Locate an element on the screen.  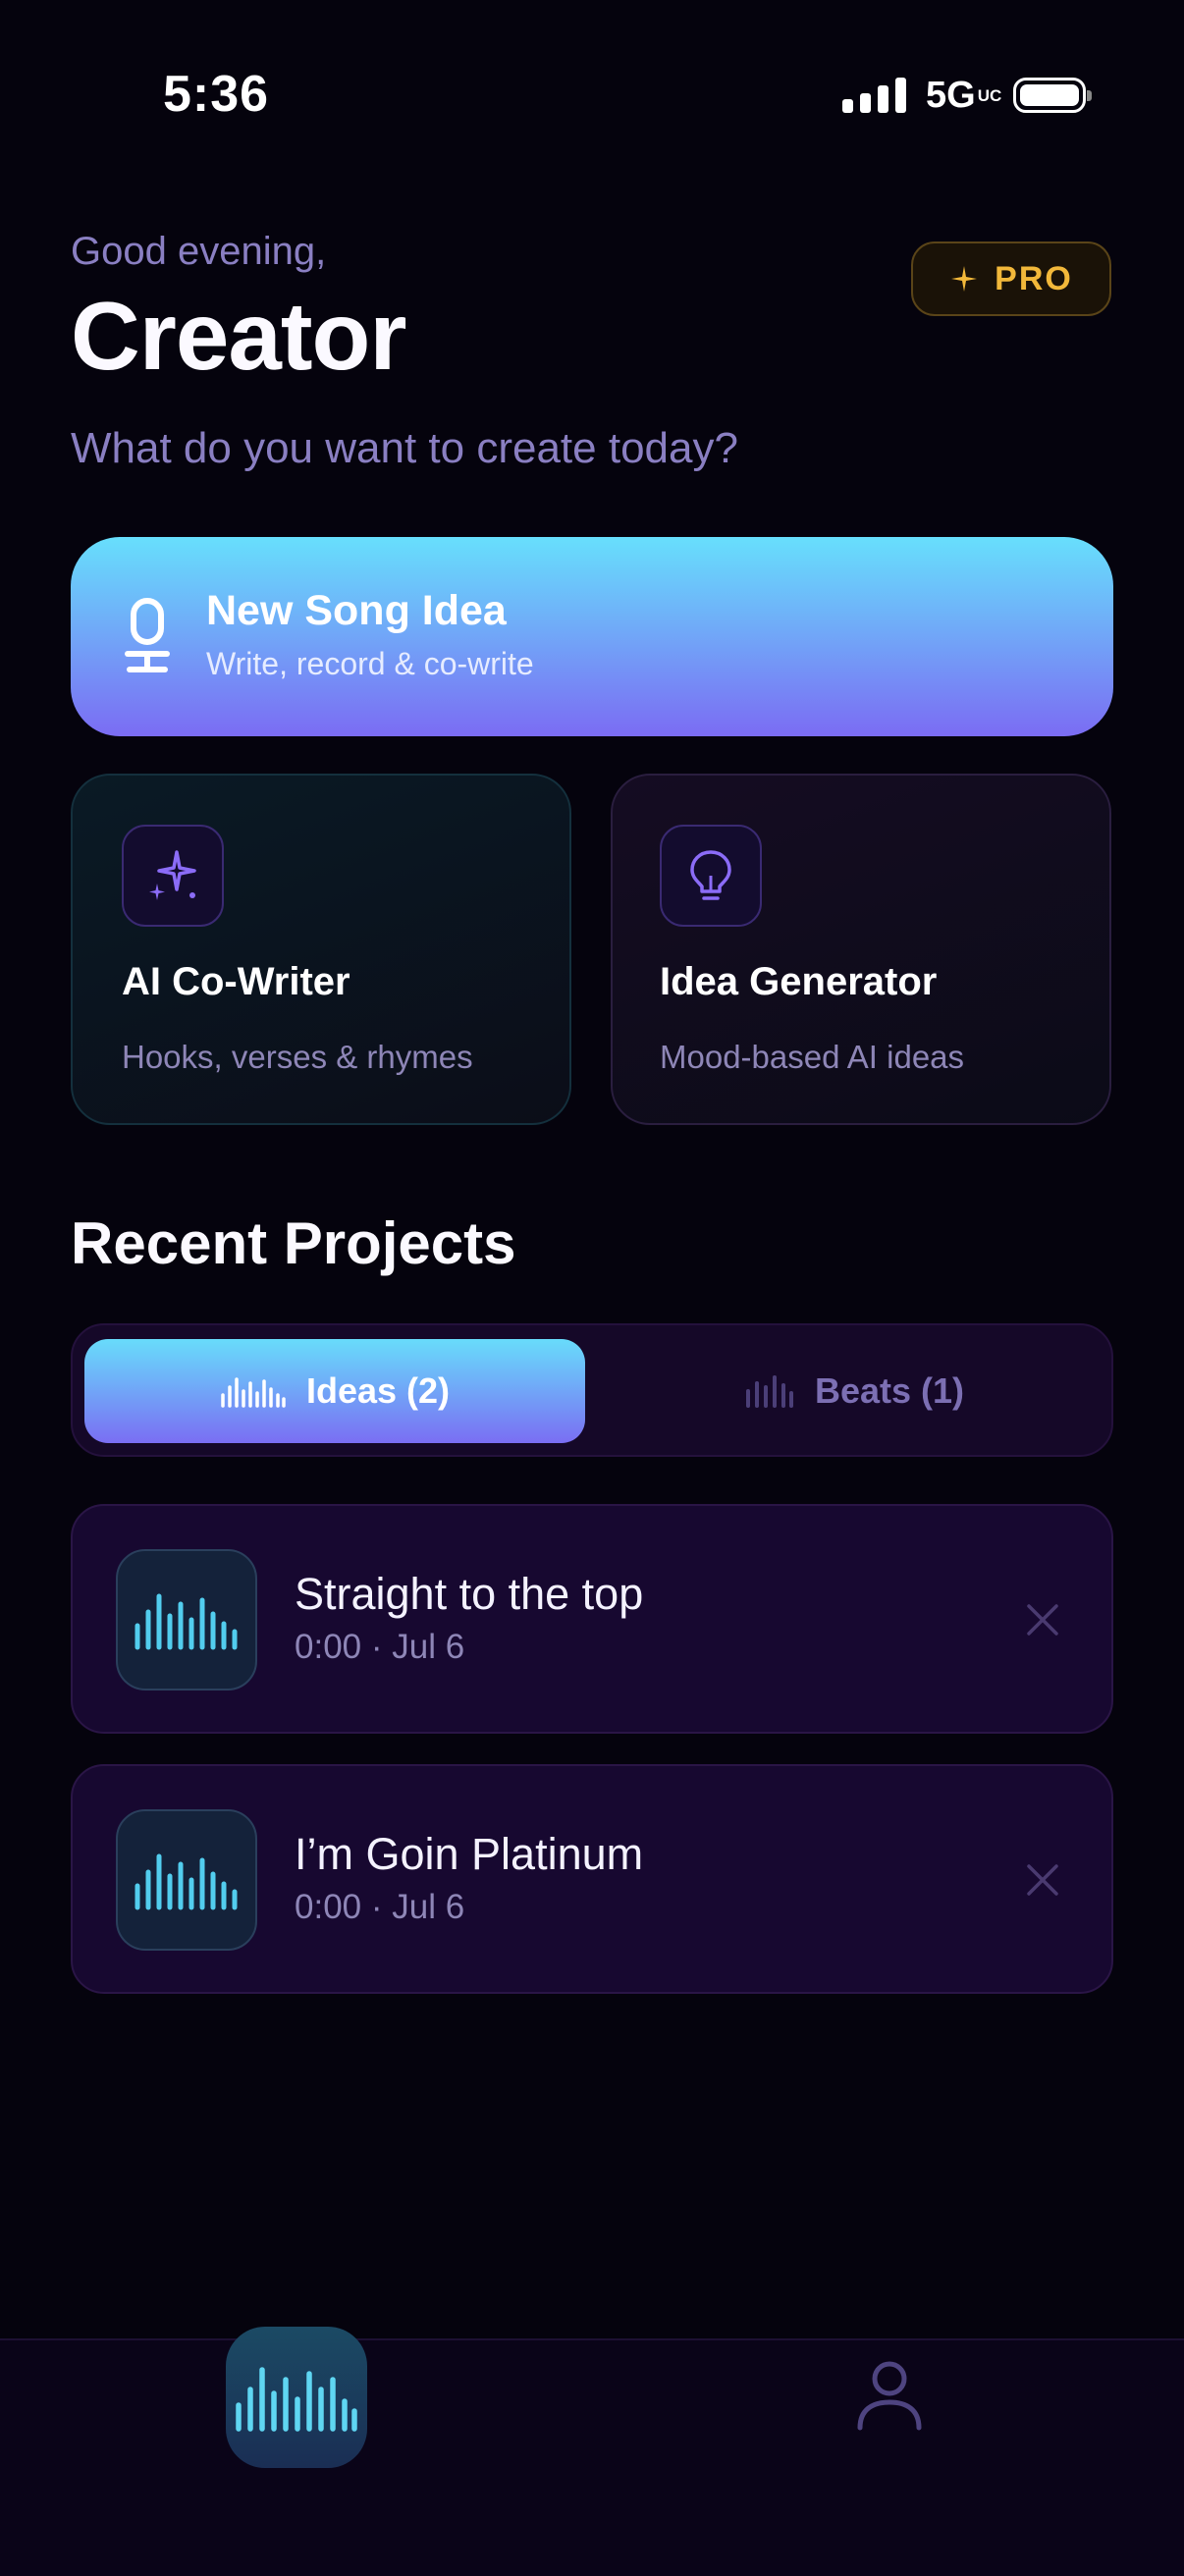
idea-generator-card: Idea Generator Mood-based AI ideas is located at coordinates (861, 949).